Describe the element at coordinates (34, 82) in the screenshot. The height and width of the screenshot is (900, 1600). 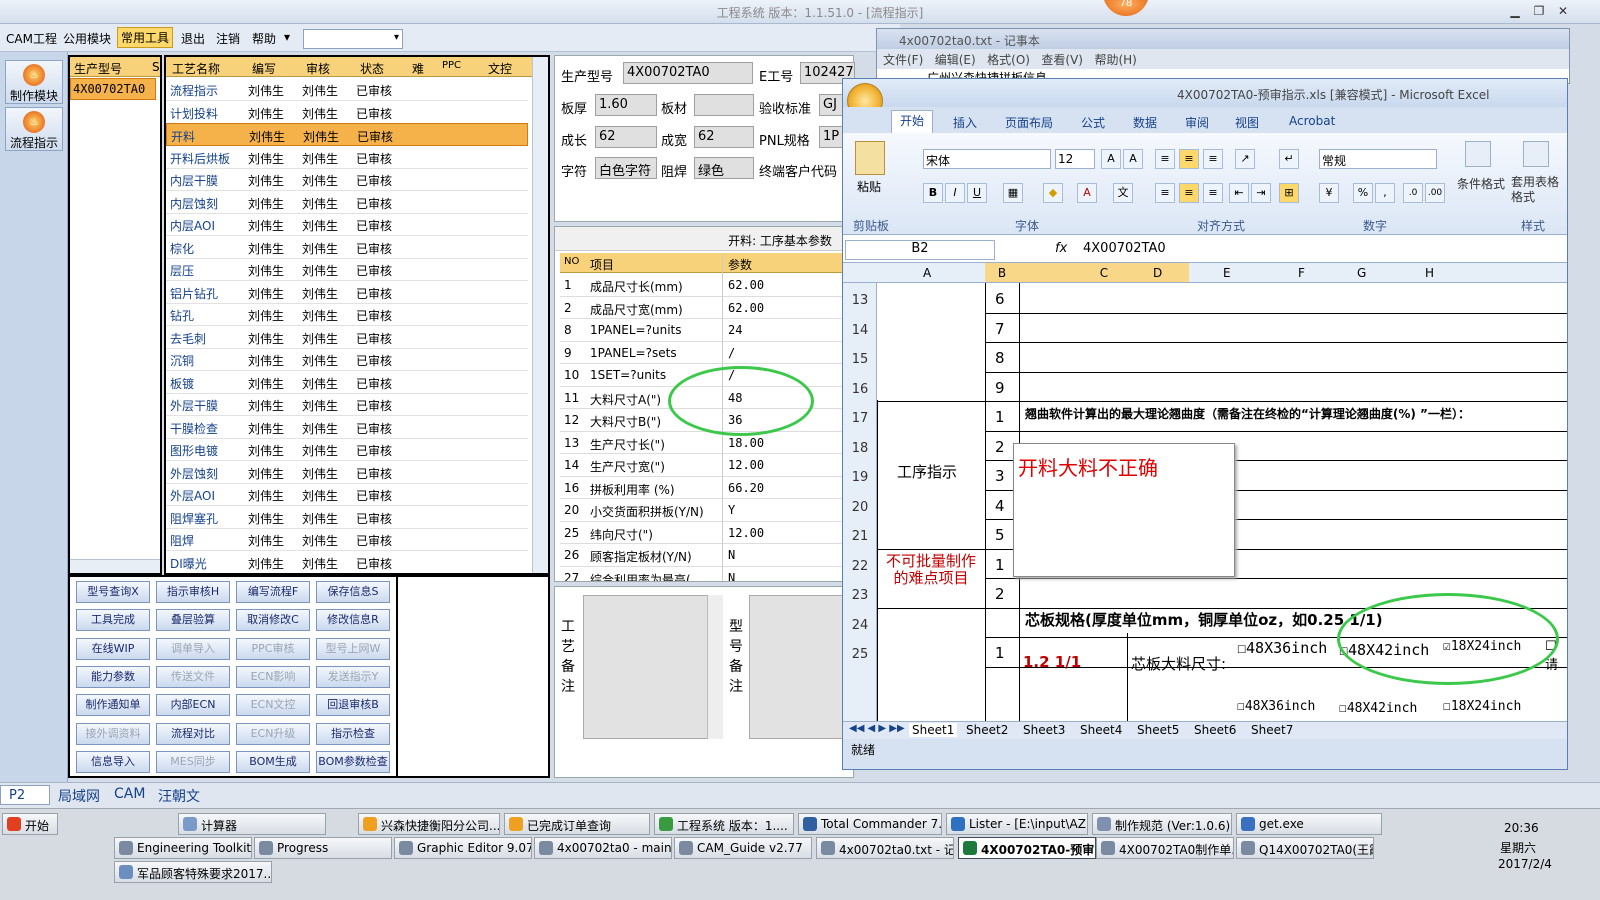
I see `make-module-button: ♨ 制作模块` at that location.